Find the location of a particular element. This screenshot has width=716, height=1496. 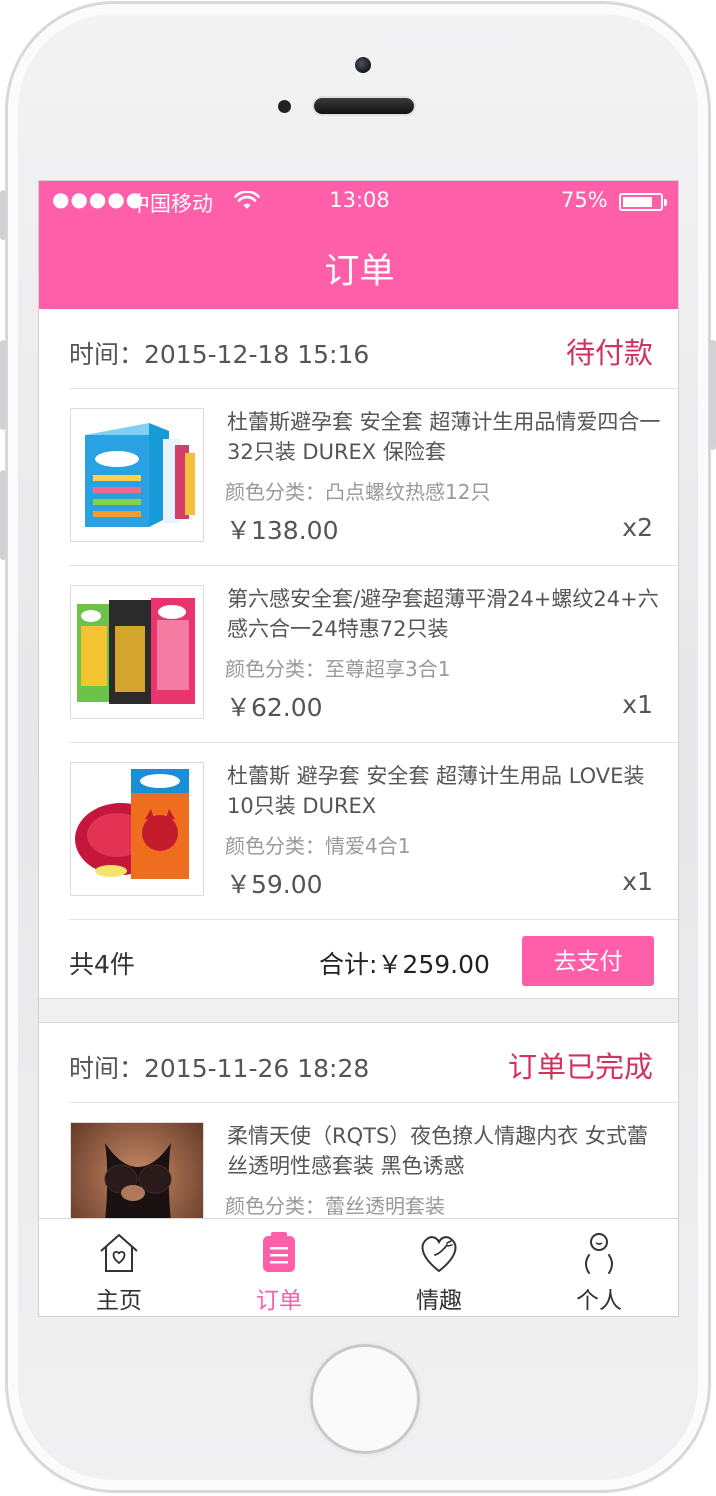

order-separator is located at coordinates (358, 1010).